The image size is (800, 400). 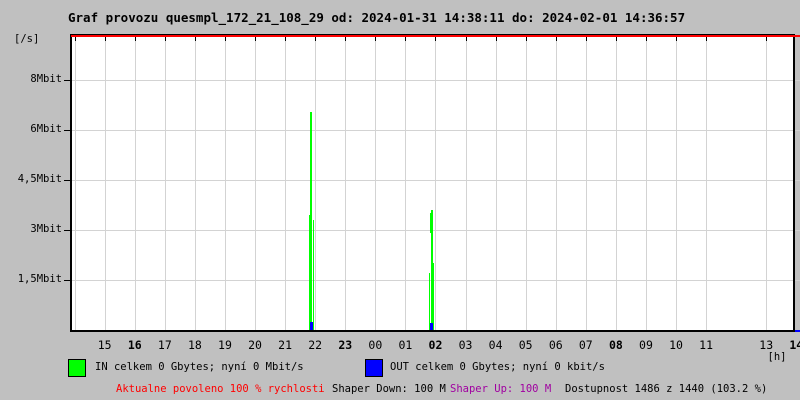 I want to click on x-tick-label: 18, so click(x=194, y=345).